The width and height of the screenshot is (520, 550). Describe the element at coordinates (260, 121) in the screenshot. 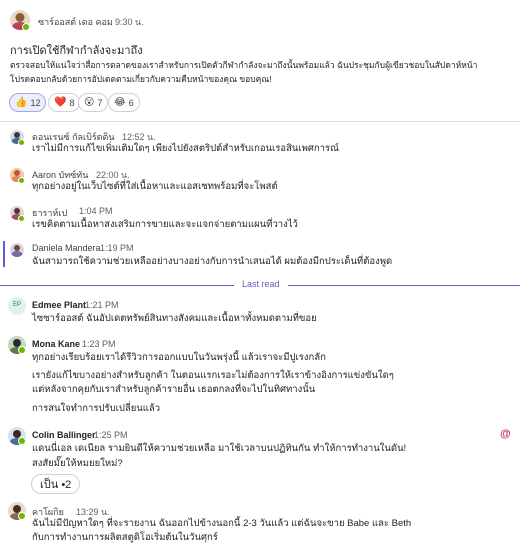

I see `divider` at that location.